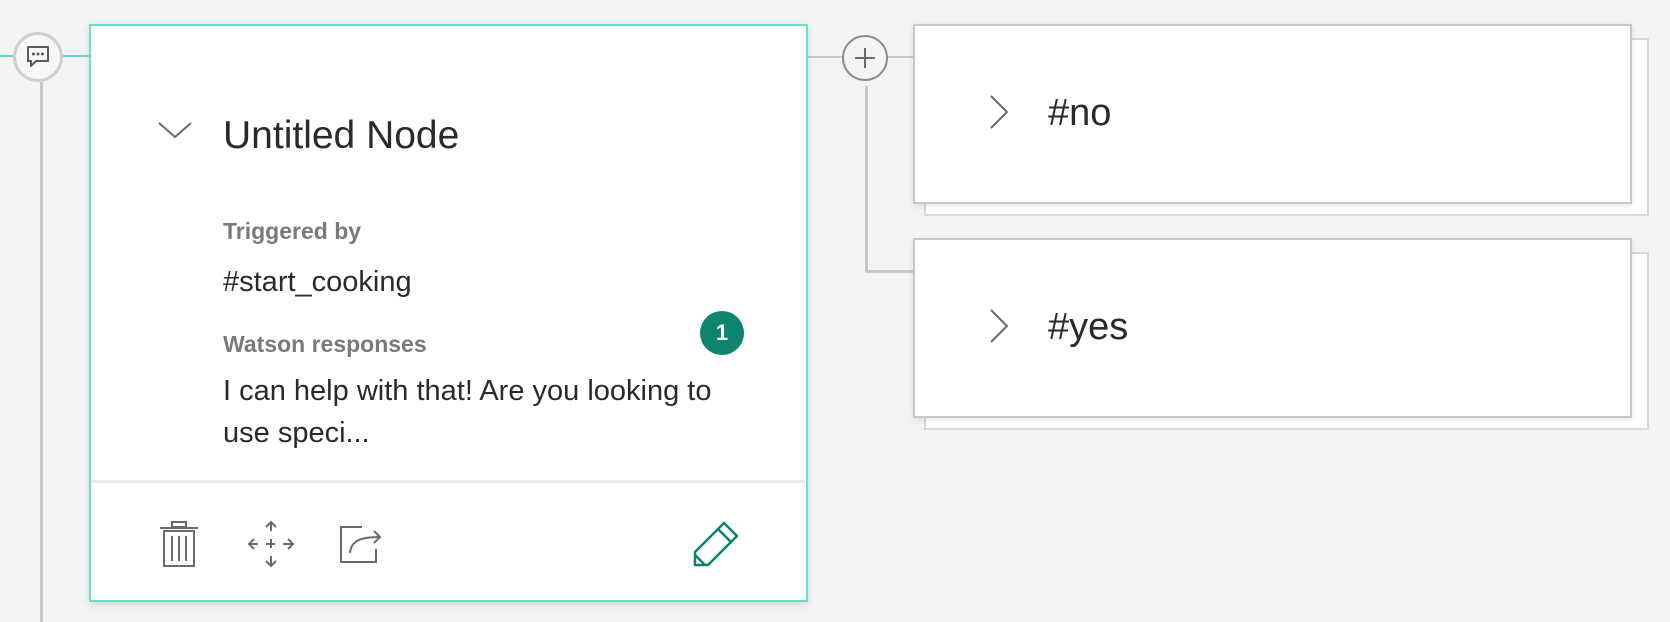  I want to click on move-arrows-icon, so click(271, 544).